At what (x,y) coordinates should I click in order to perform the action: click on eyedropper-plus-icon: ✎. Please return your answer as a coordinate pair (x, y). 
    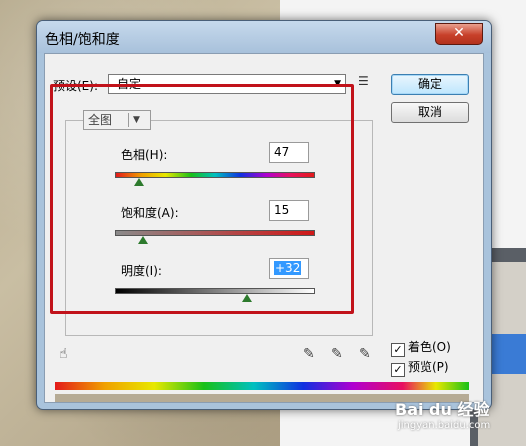
    Looking at the image, I should click on (337, 354).